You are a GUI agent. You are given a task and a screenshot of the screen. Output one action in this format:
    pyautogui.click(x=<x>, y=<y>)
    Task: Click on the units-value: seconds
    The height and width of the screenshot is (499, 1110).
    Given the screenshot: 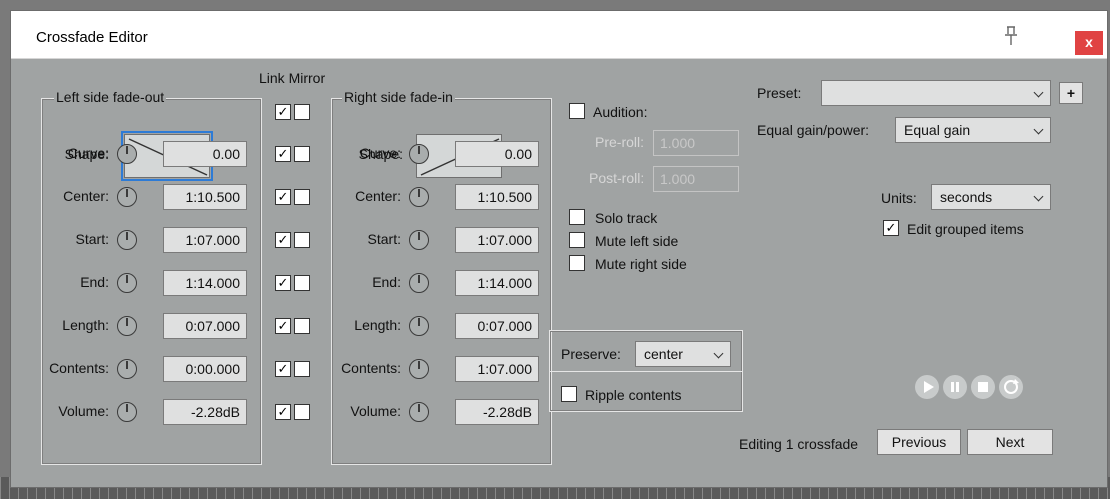 What is the action you would take?
    pyautogui.click(x=966, y=197)
    